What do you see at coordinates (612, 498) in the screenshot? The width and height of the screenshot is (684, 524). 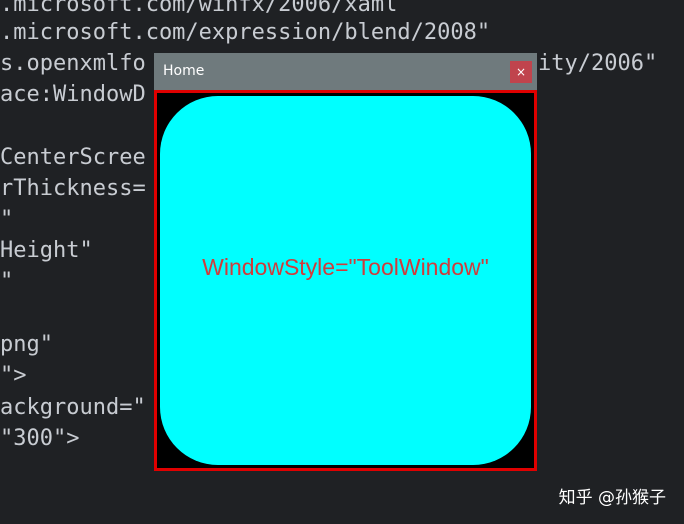 I see `watermark: 知乎 @孙猴子` at bounding box center [612, 498].